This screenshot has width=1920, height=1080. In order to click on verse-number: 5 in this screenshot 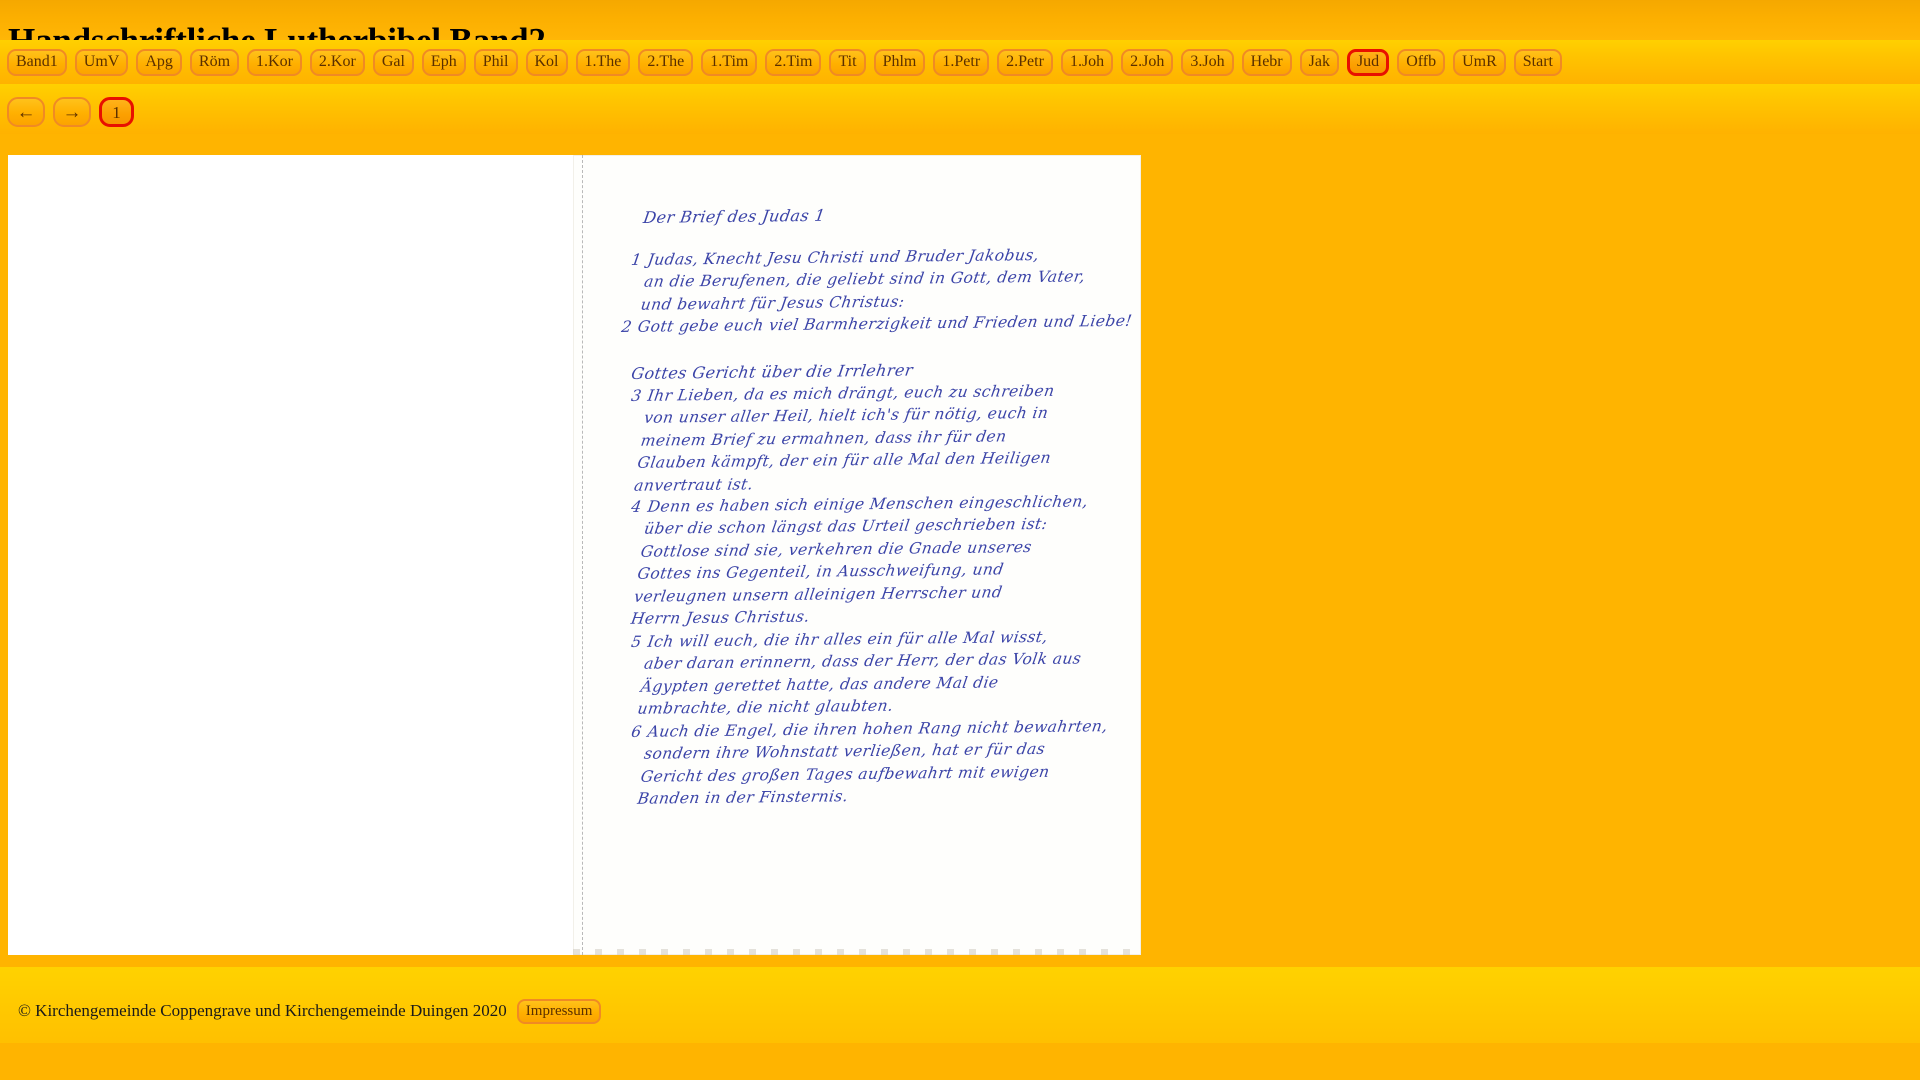, I will do `click(636, 641)`.